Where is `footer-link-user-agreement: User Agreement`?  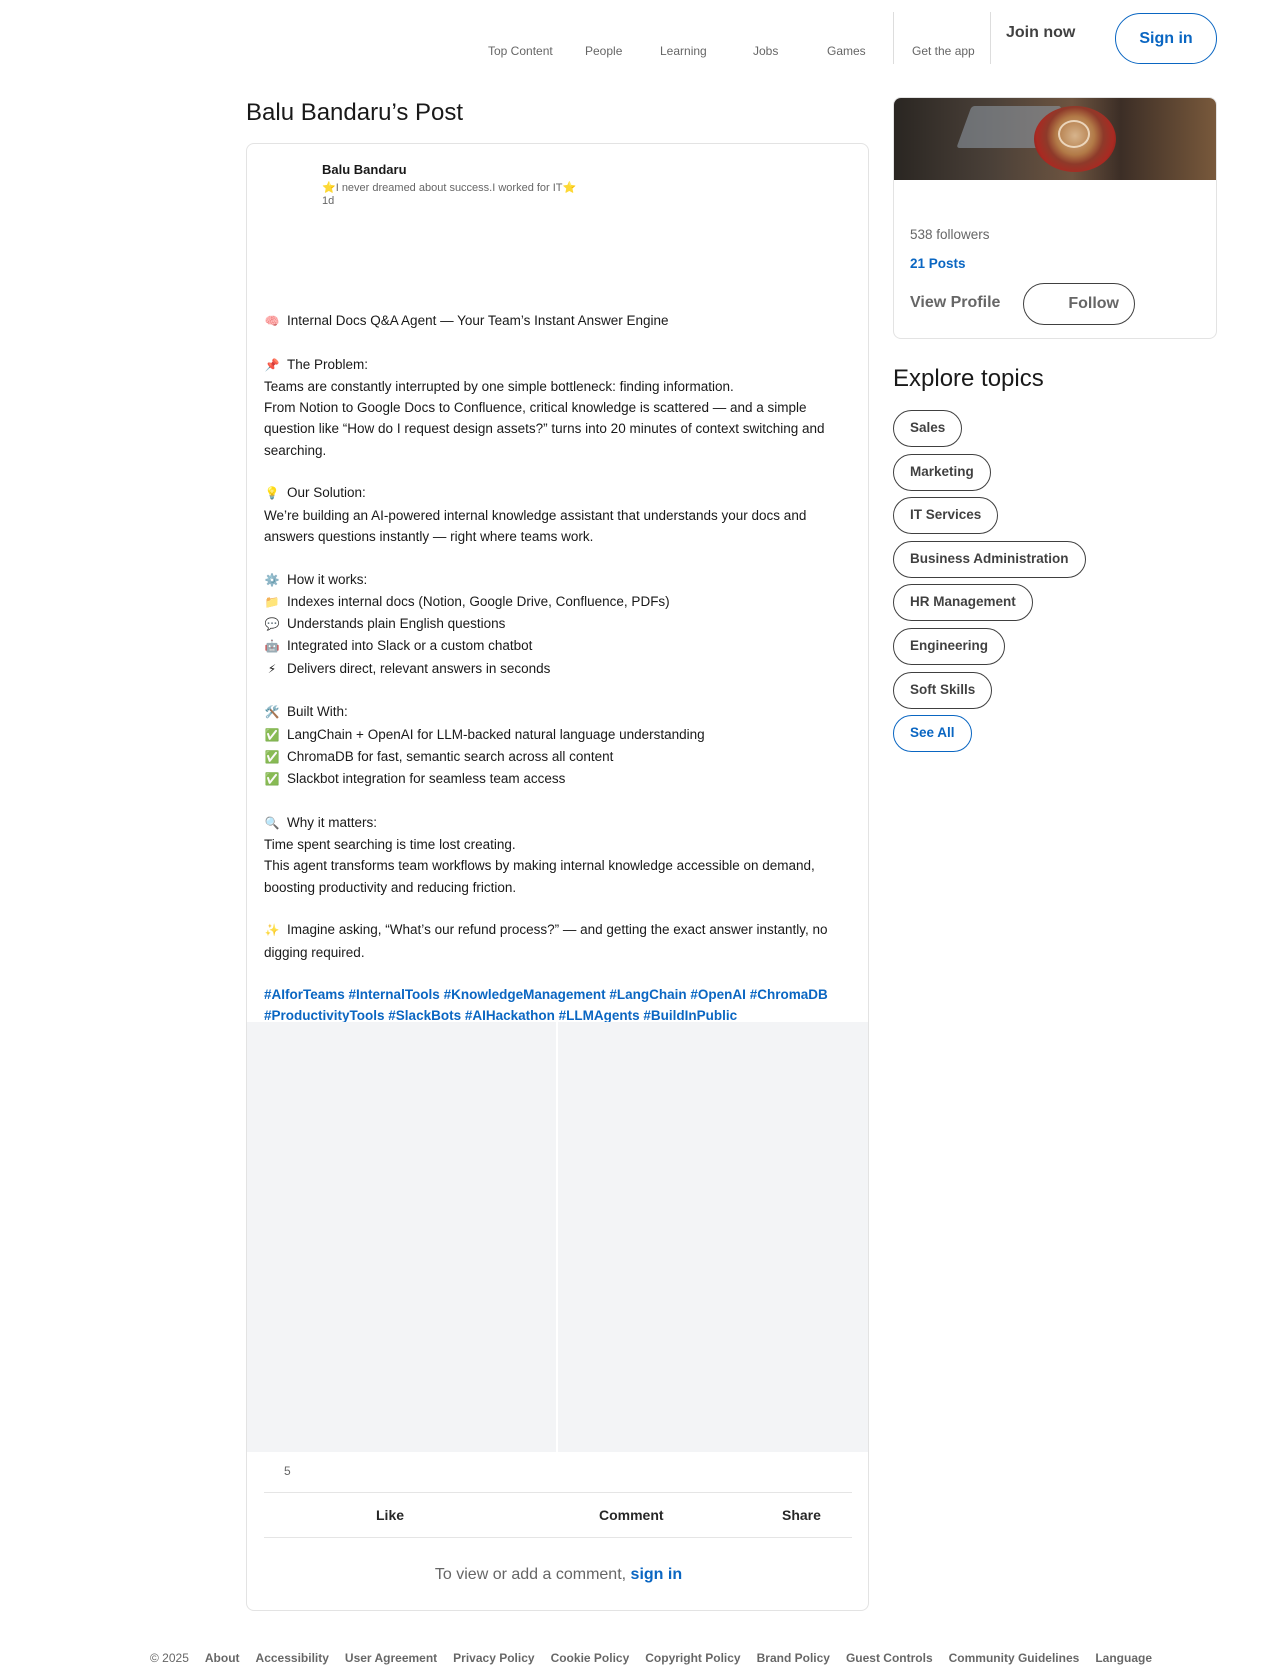 footer-link-user-agreement: User Agreement is located at coordinates (391, 1658).